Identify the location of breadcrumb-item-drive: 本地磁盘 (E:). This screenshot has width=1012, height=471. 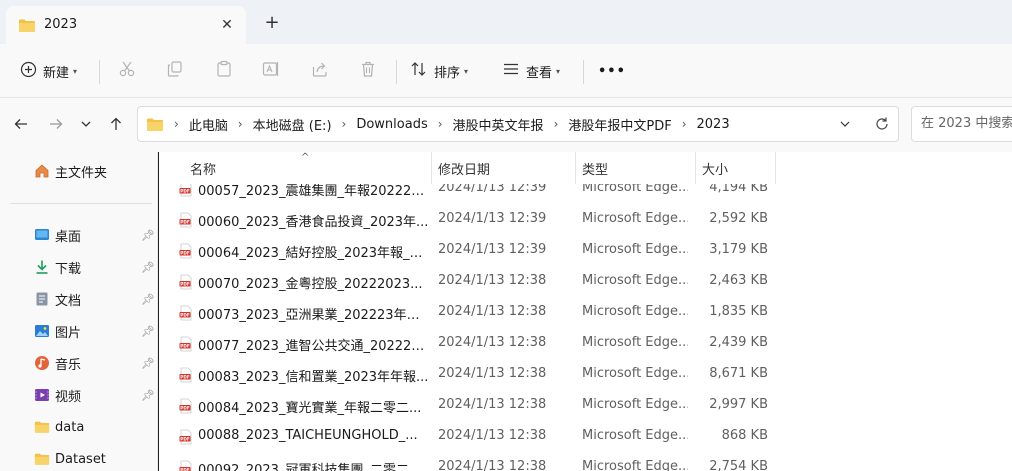
(292, 124).